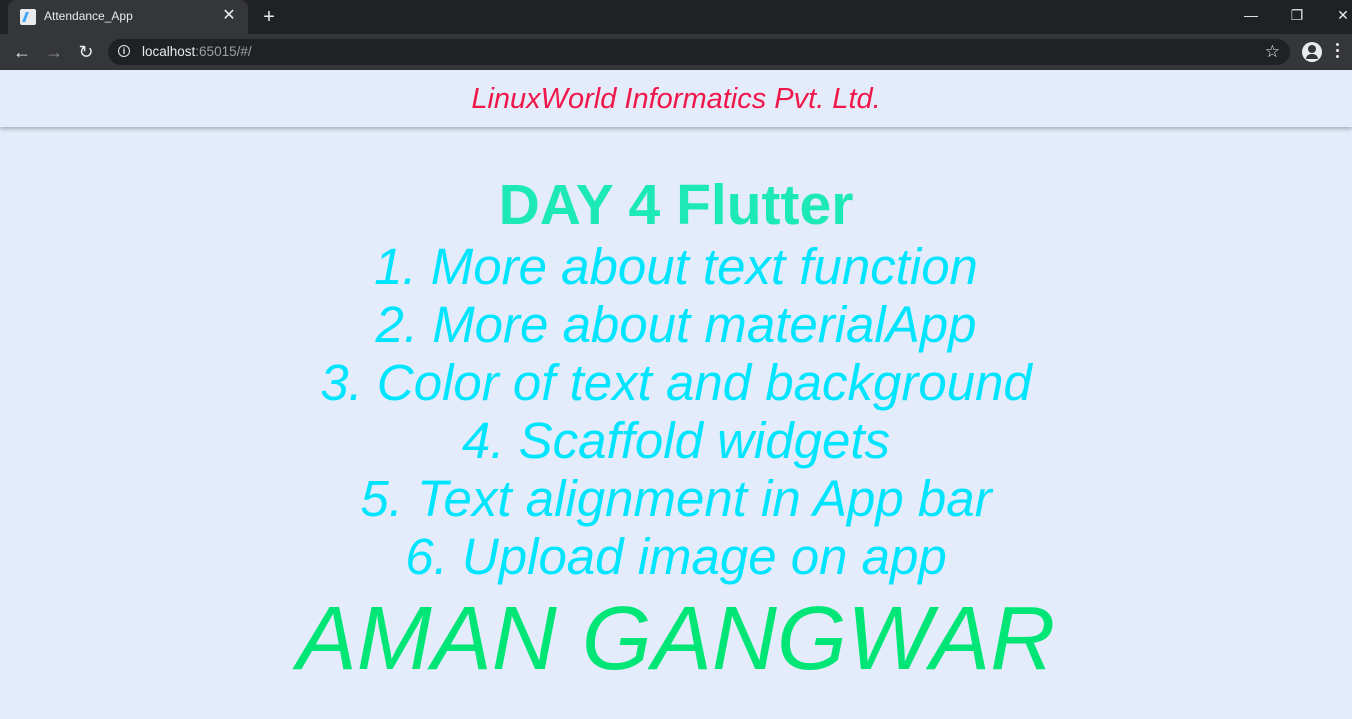  What do you see at coordinates (1341, 15) in the screenshot?
I see `window-close-icon: ✕` at bounding box center [1341, 15].